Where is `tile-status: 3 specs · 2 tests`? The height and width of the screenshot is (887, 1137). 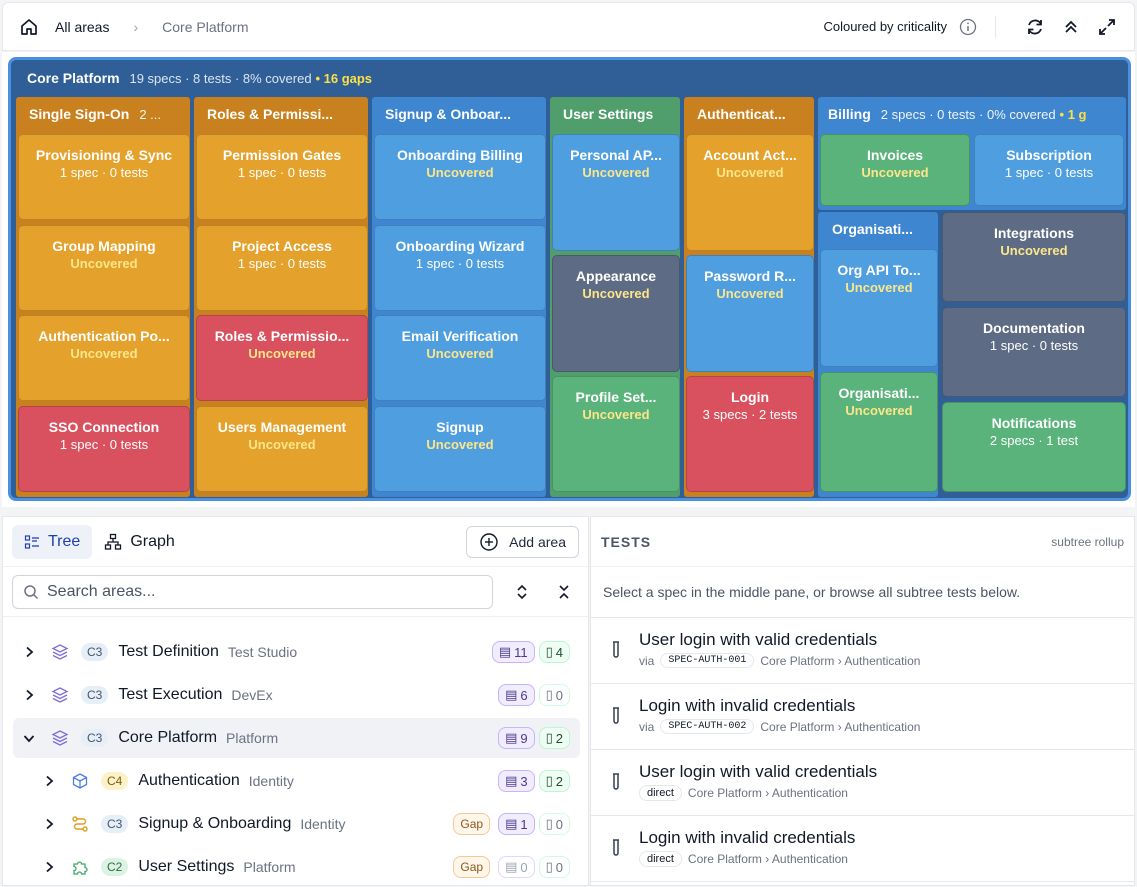
tile-status: 3 specs · 2 tests is located at coordinates (750, 414).